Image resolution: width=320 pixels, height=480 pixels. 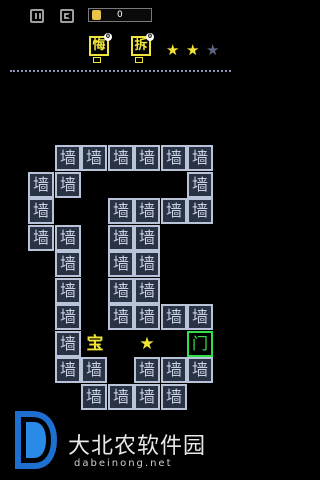 I want to click on watermark-logo, so click(x=36, y=440).